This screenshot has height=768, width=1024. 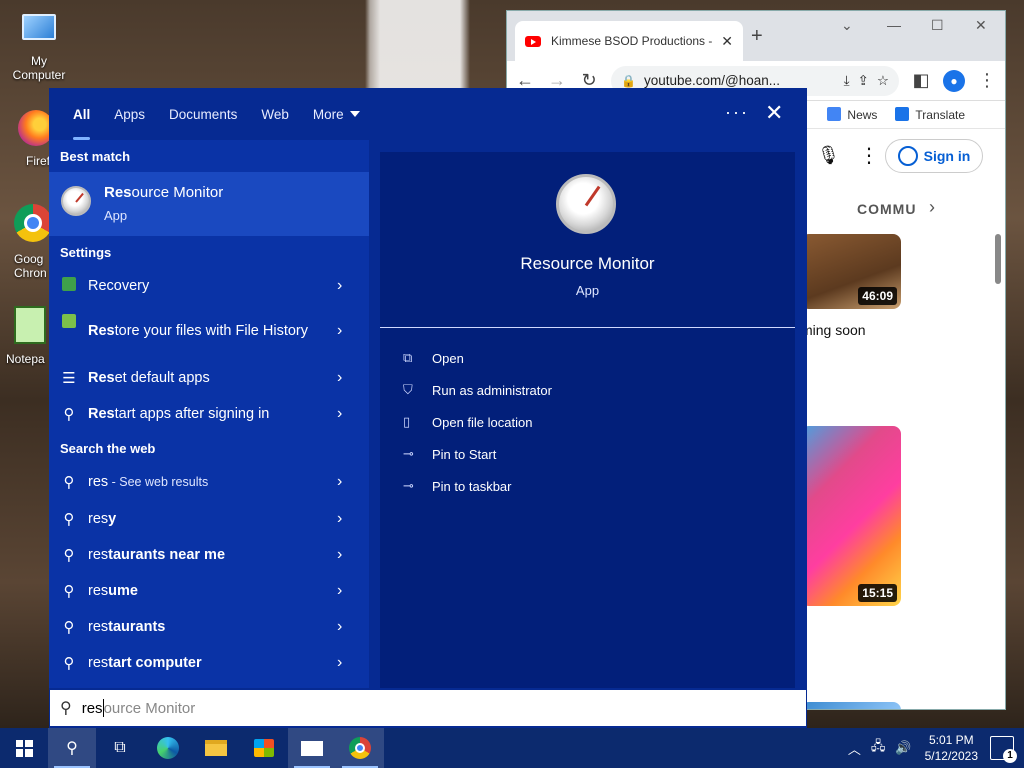 I want to click on caret-down-icon, so click(x=354, y=114).